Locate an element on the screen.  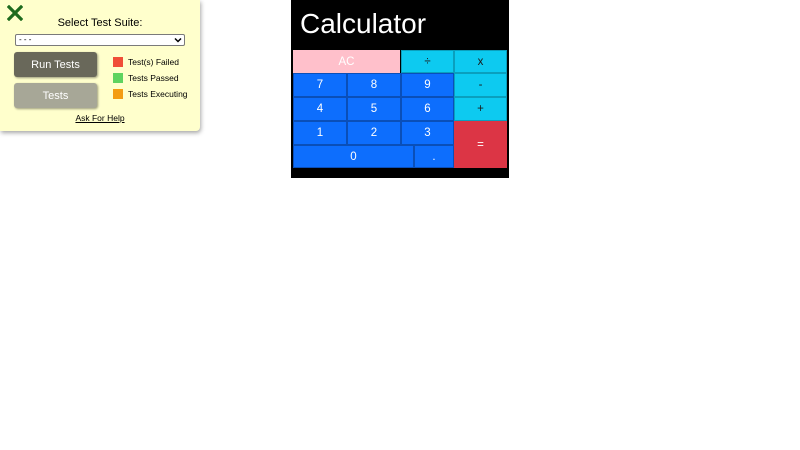
failed-swatch is located at coordinates (118, 62).